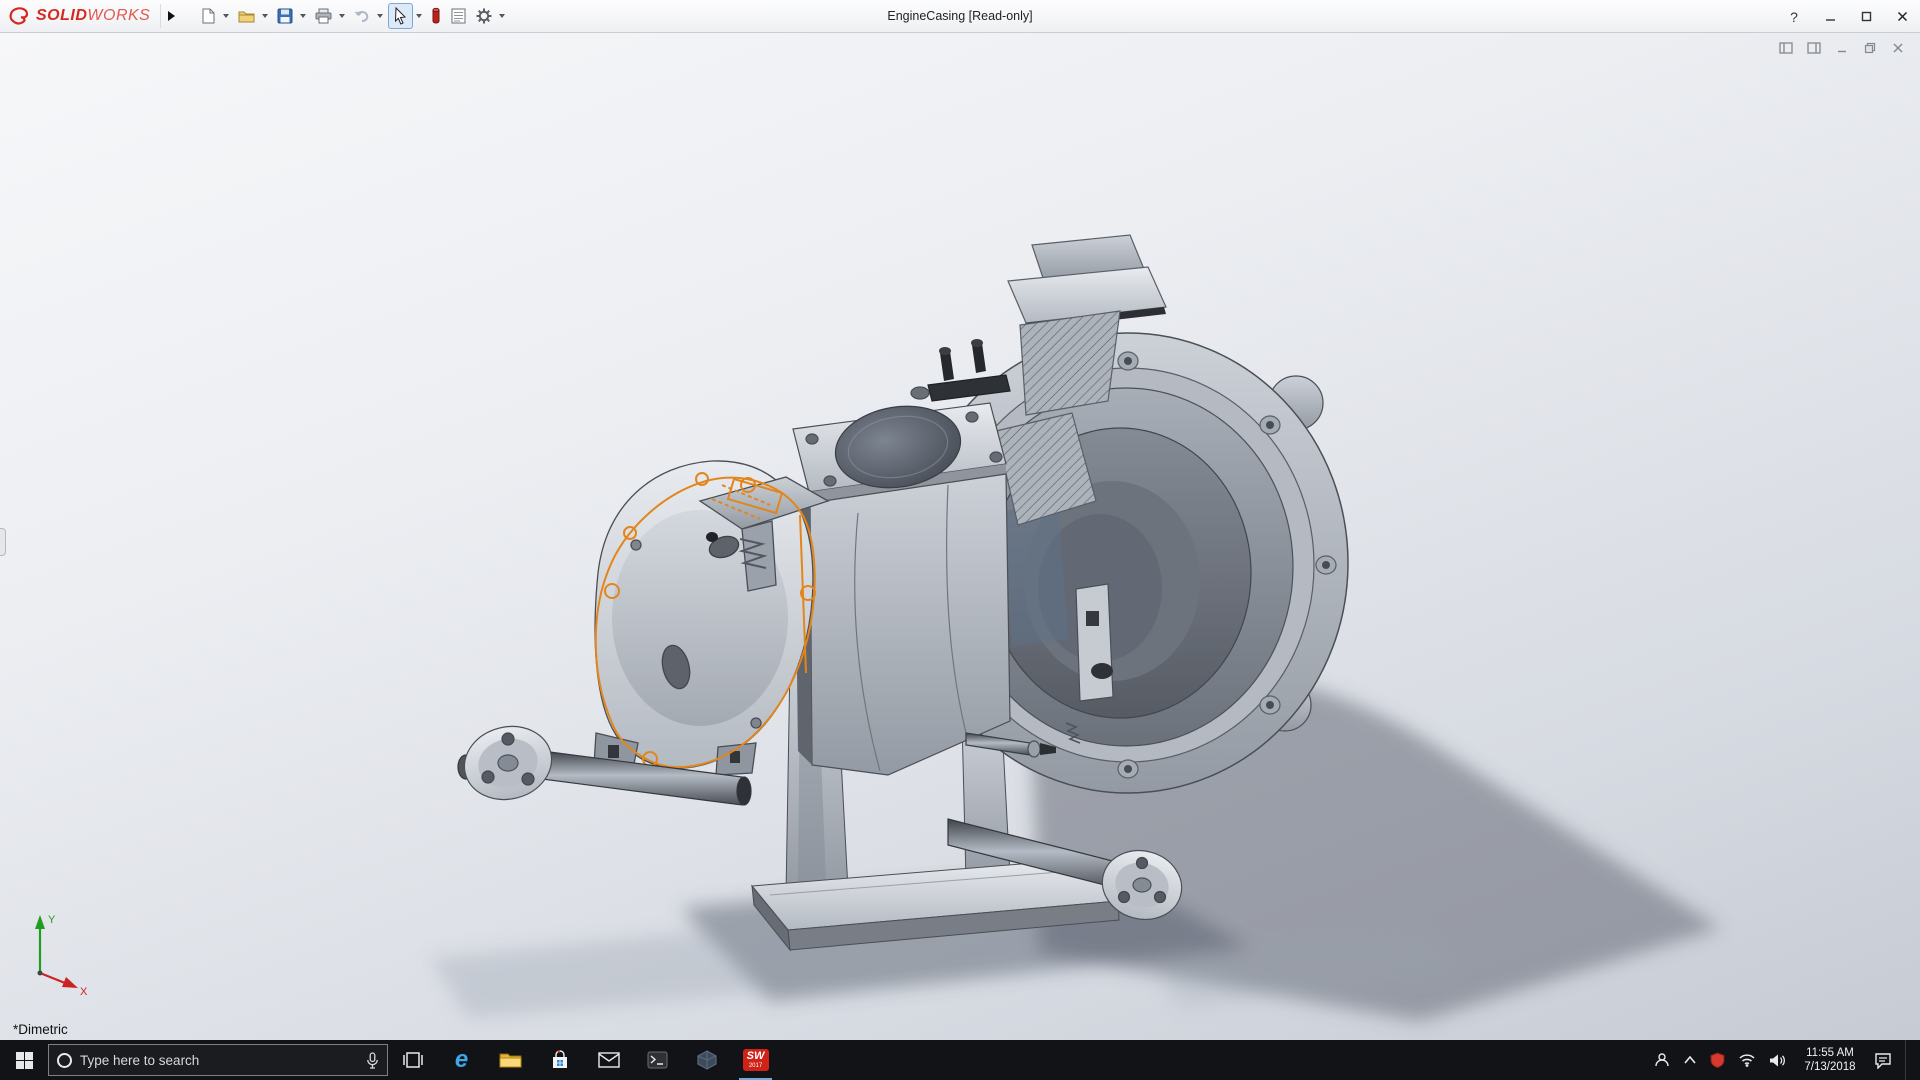  Describe the element at coordinates (1883, 1060) in the screenshot. I see `action-center-icon` at that location.